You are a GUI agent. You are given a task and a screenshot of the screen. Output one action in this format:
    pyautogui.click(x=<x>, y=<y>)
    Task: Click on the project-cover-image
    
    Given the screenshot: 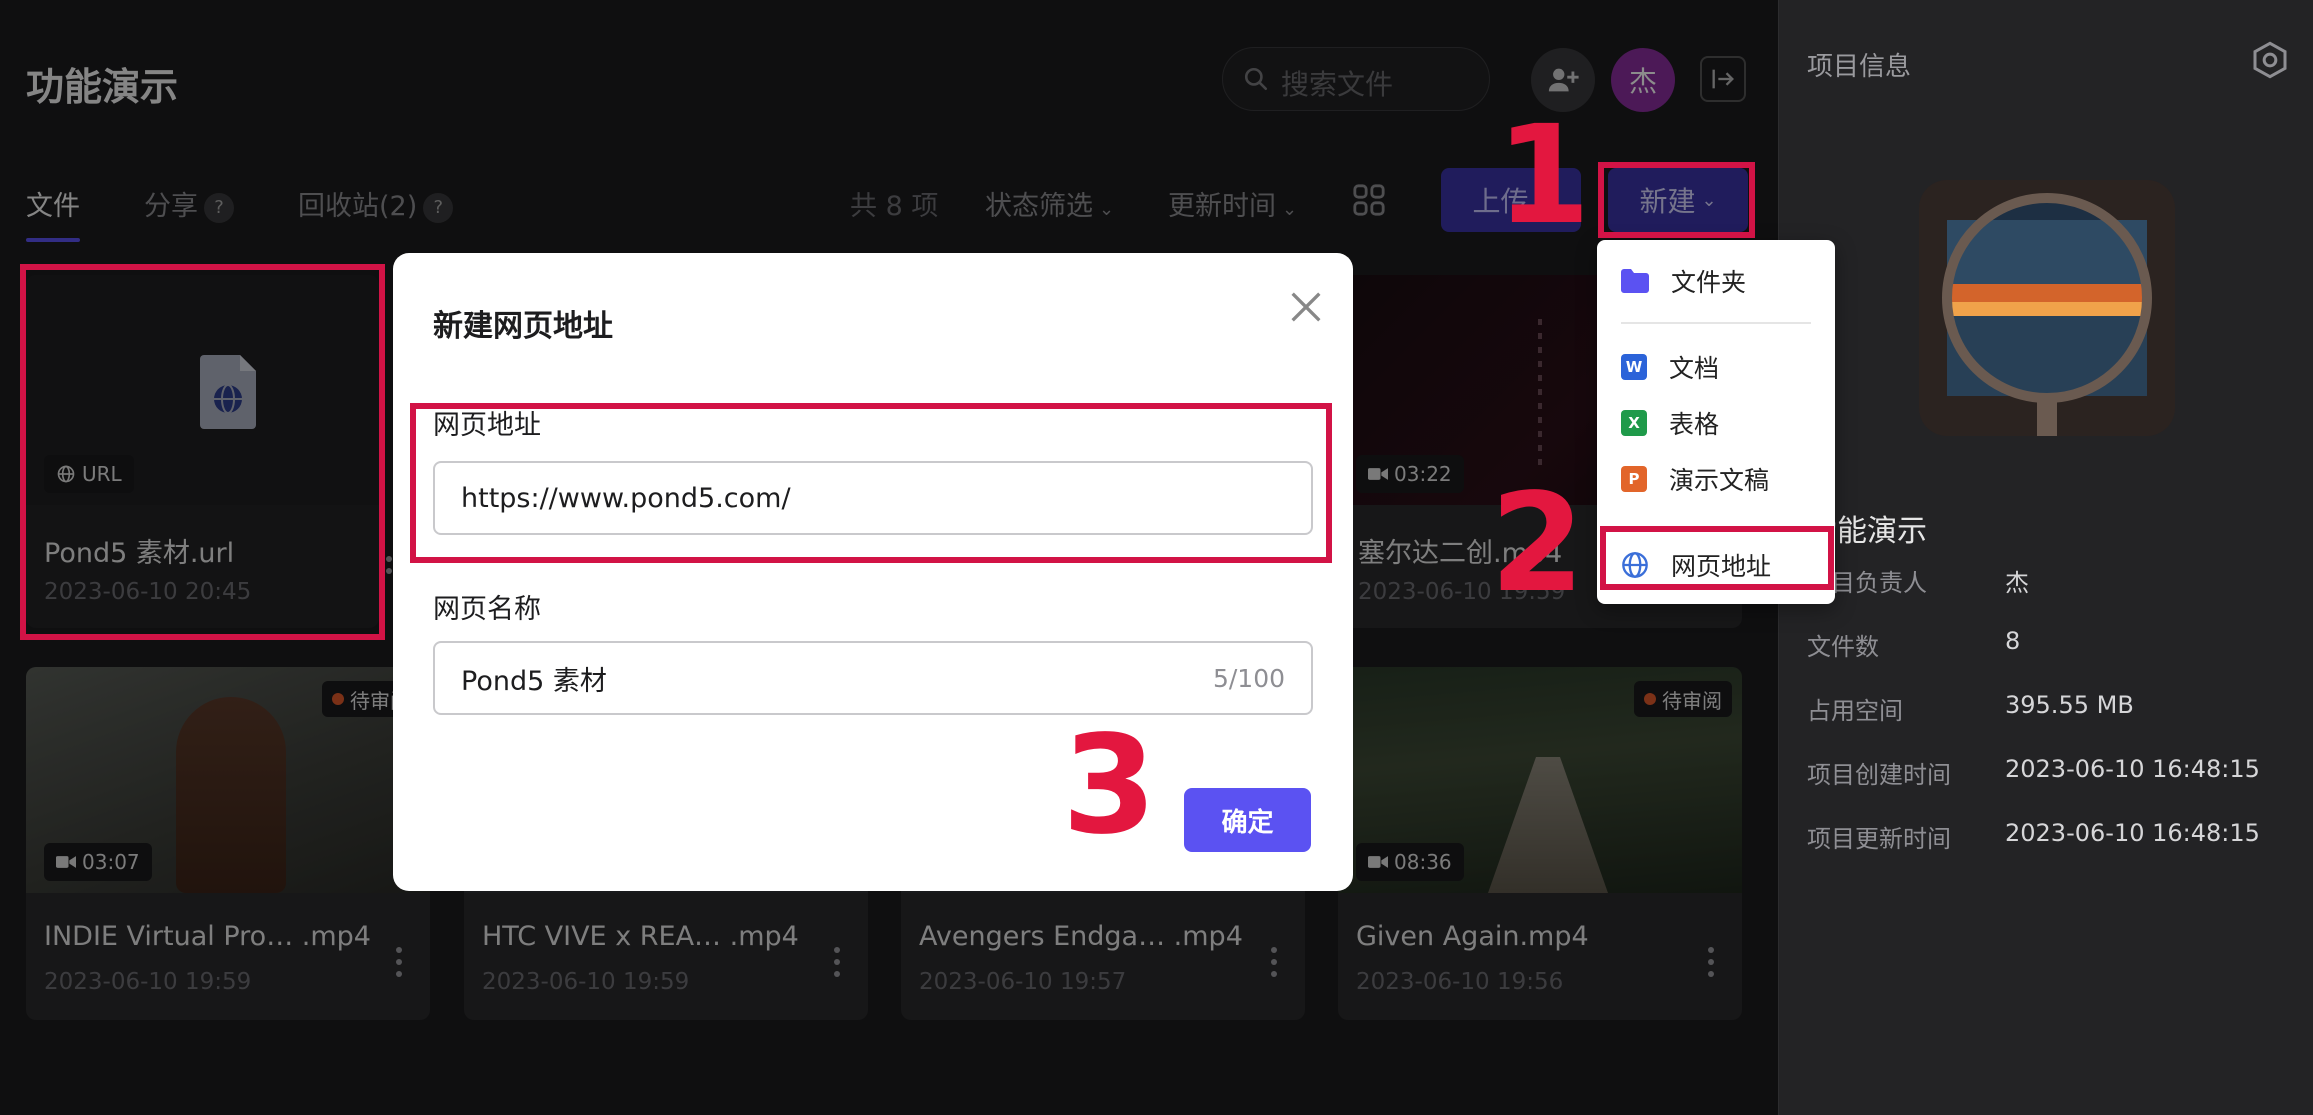 What is the action you would take?
    pyautogui.click(x=2047, y=308)
    